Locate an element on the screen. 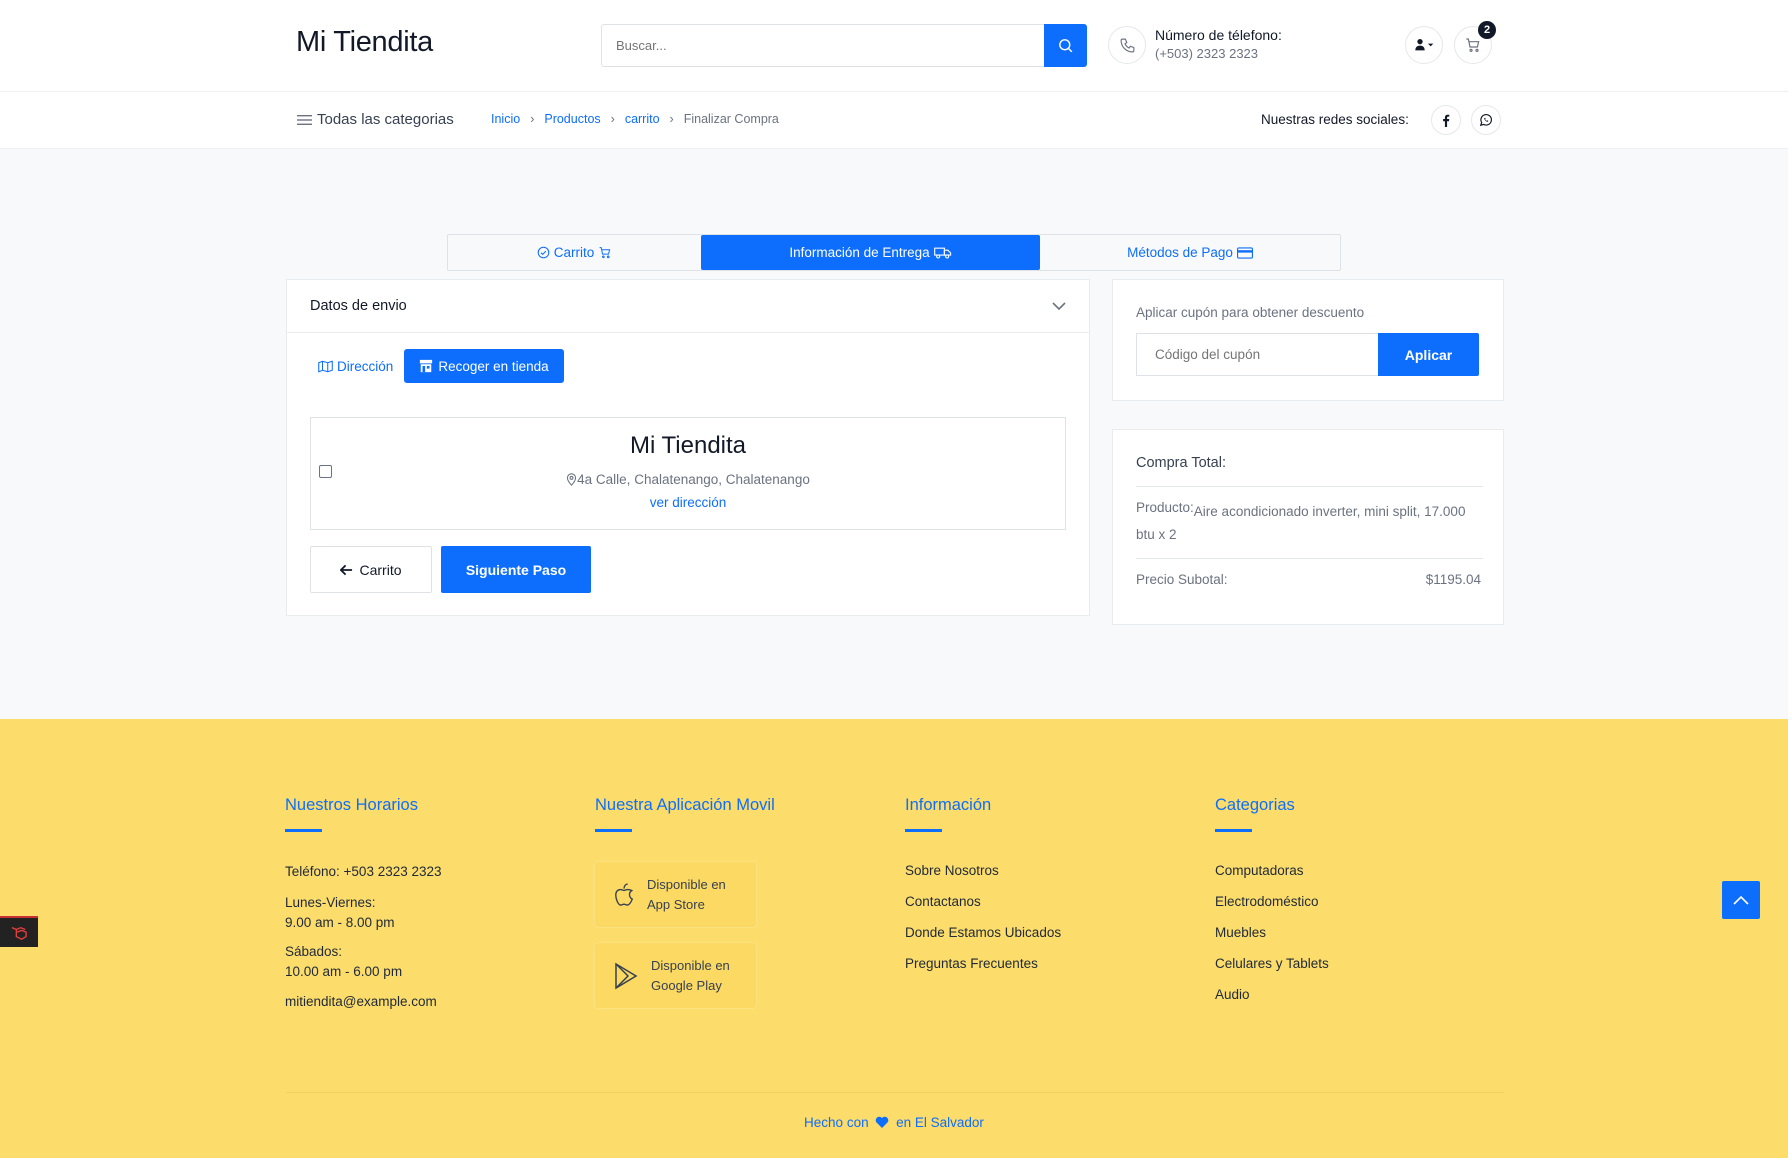 Image resolution: width=1788 pixels, height=1158 pixels. google-play-icon is located at coordinates (626, 975).